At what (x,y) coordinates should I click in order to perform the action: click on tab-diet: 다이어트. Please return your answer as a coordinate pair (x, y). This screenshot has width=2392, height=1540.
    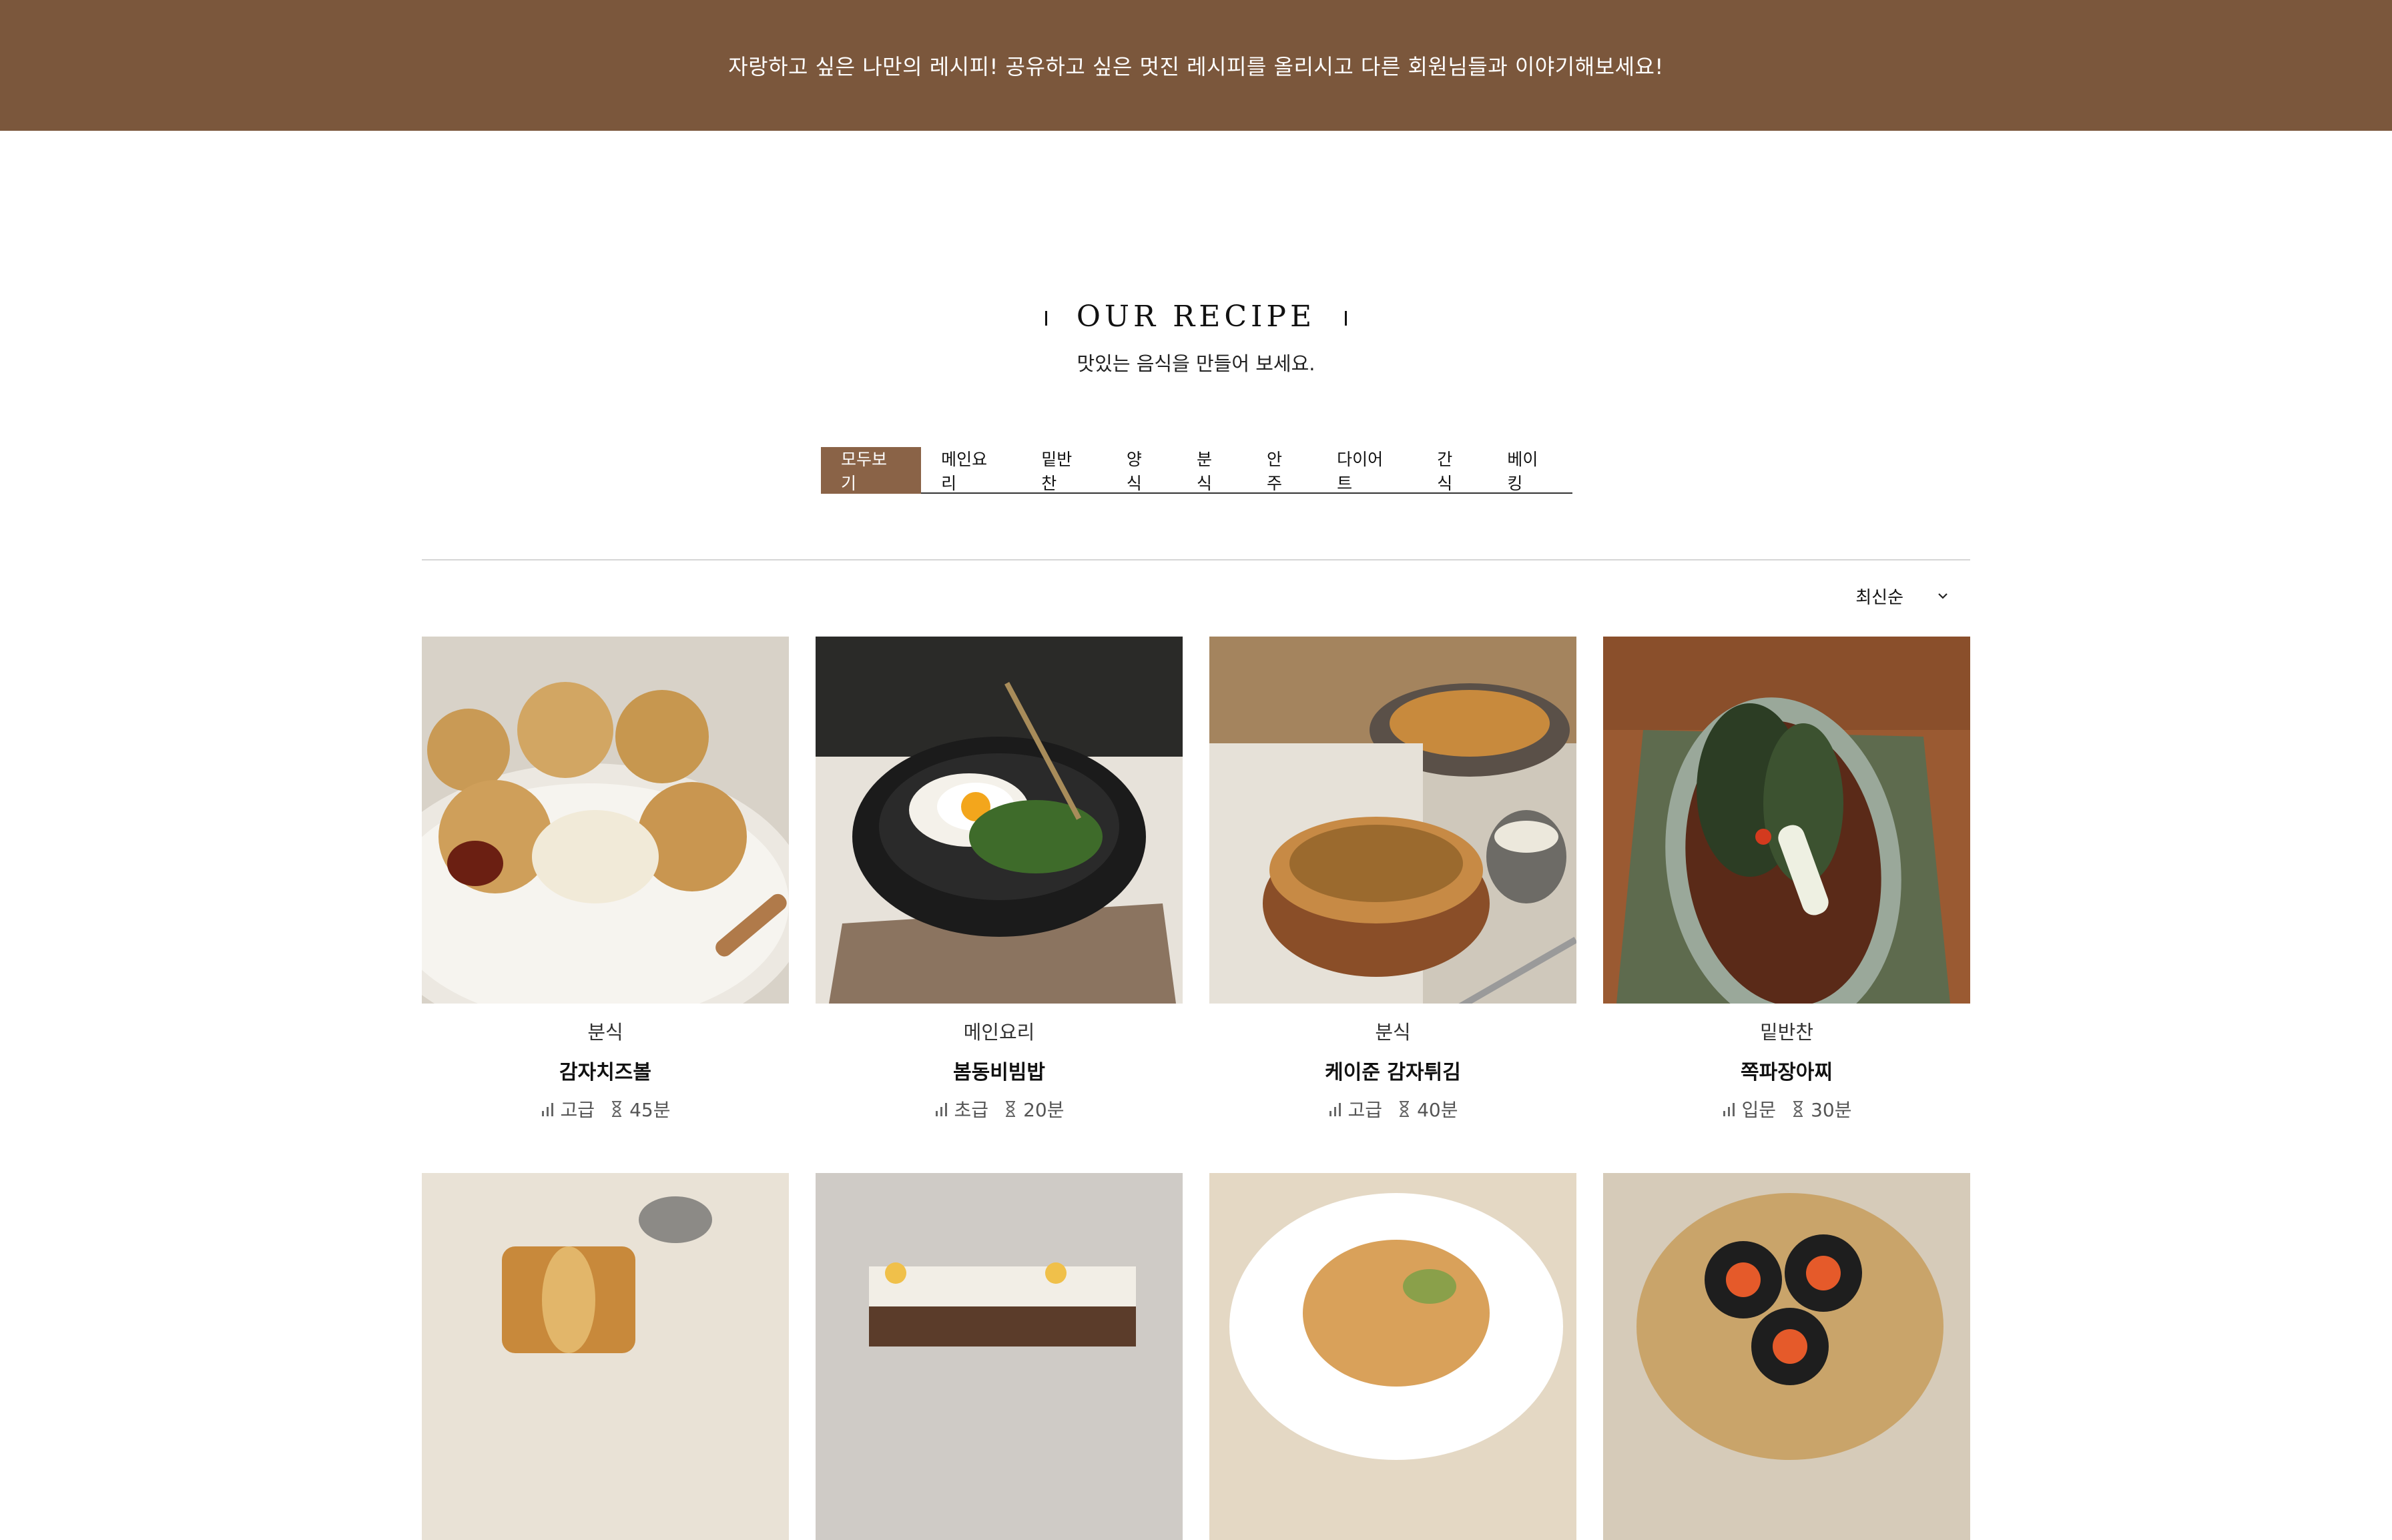
    Looking at the image, I should click on (1367, 470).